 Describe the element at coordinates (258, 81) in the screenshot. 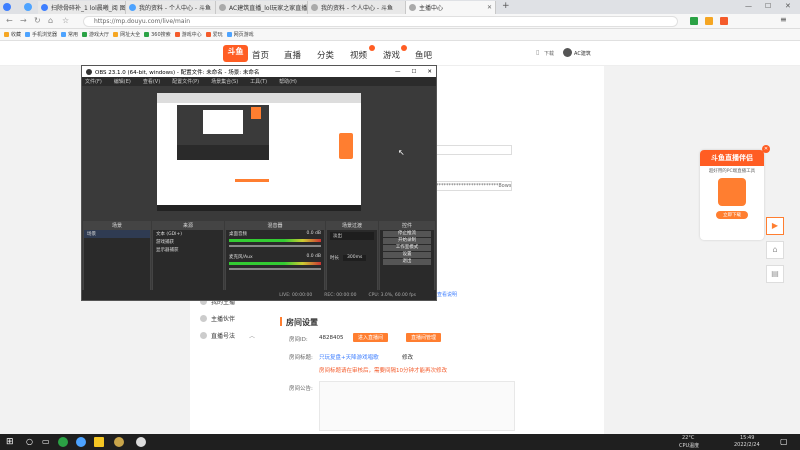

I see `obs-menu-tools: 工具(T)` at that location.